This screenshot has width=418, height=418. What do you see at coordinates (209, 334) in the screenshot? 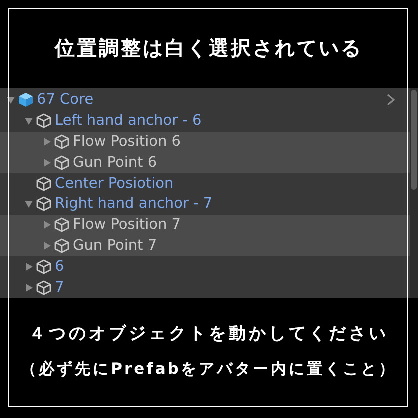
I see `caption: ４つのオブジェクトを動かしてください` at bounding box center [209, 334].